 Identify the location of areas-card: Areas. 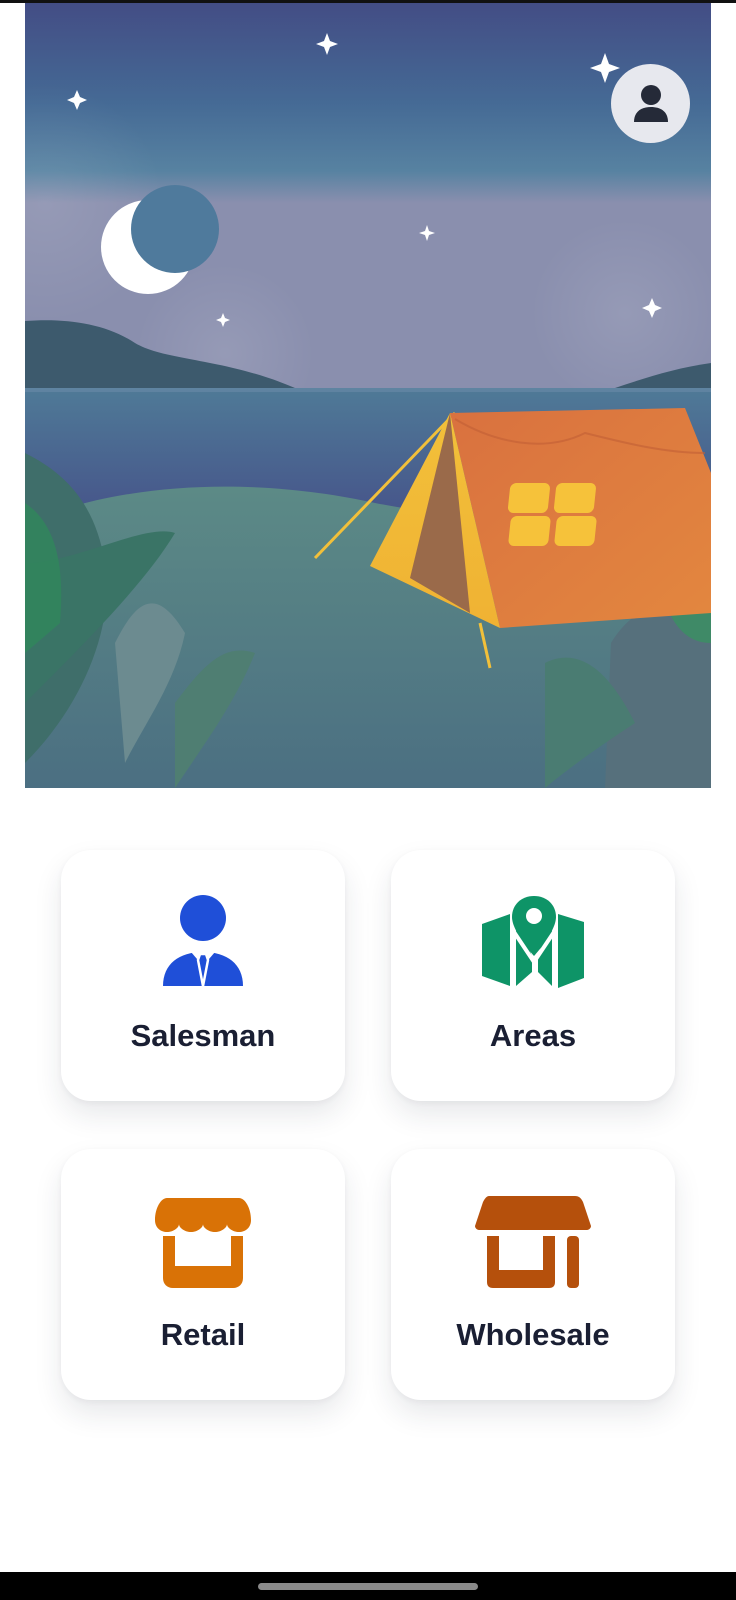
(533, 975).